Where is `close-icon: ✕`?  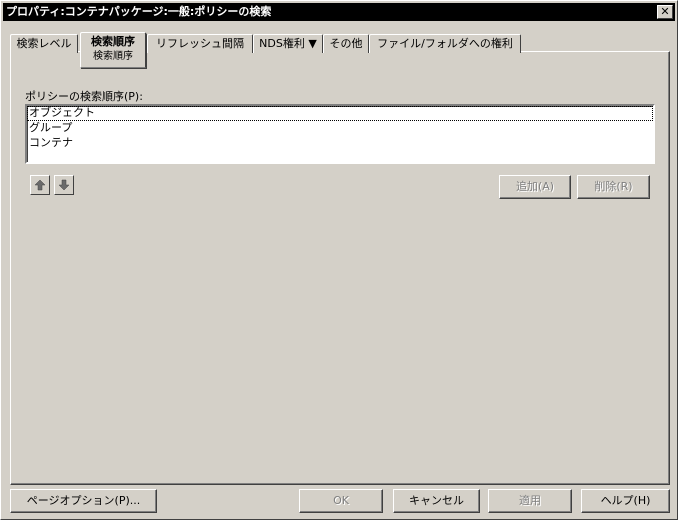 close-icon: ✕ is located at coordinates (665, 11).